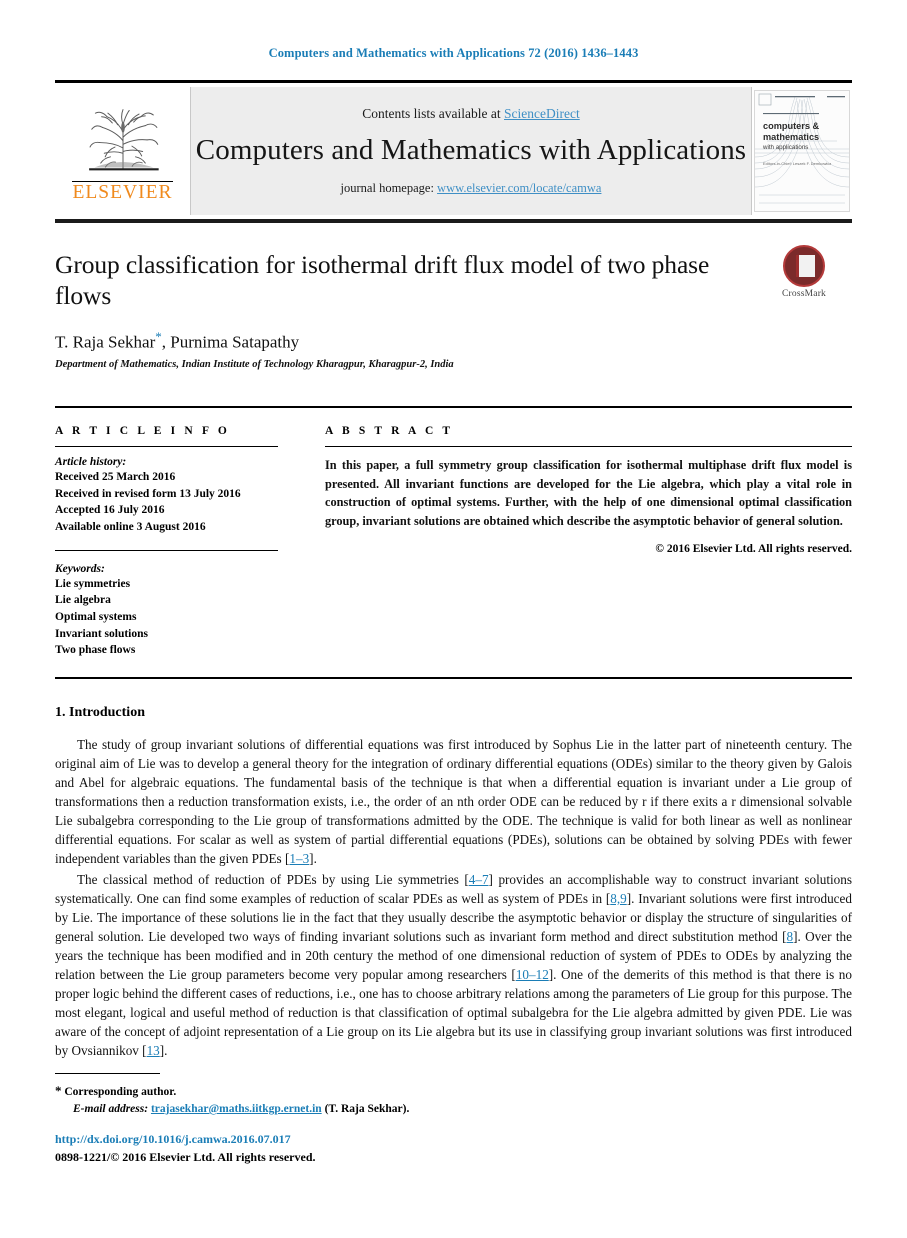  What do you see at coordinates (105, 342) in the screenshot?
I see `author-primary: T. Raja Sekhar` at bounding box center [105, 342].